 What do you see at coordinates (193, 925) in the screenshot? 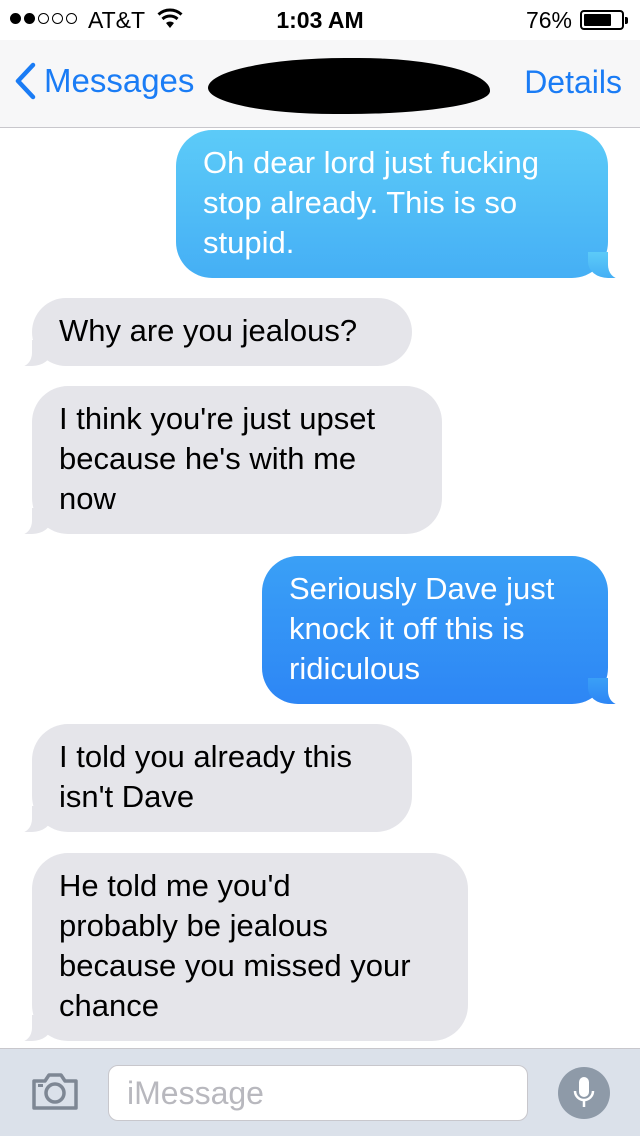
I see `message-text-line: probably be jealous` at bounding box center [193, 925].